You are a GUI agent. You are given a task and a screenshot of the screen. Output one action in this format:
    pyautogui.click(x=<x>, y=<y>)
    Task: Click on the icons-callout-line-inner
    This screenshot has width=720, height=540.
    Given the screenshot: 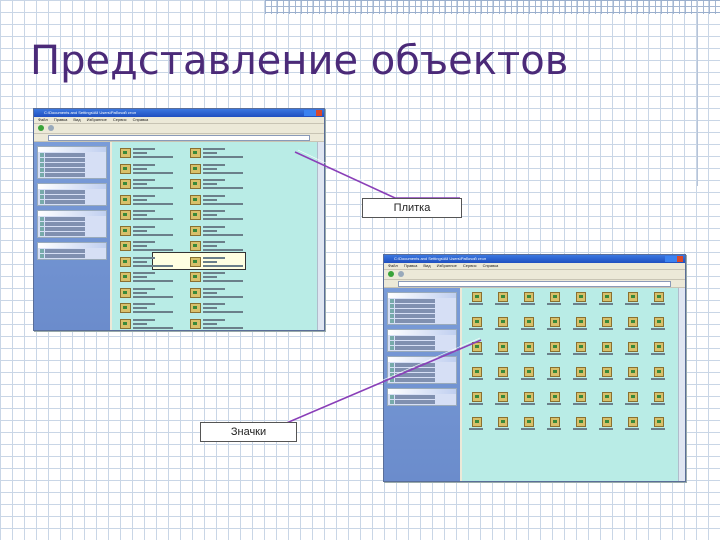 What is the action you would take?
    pyautogui.click(x=376, y=383)
    